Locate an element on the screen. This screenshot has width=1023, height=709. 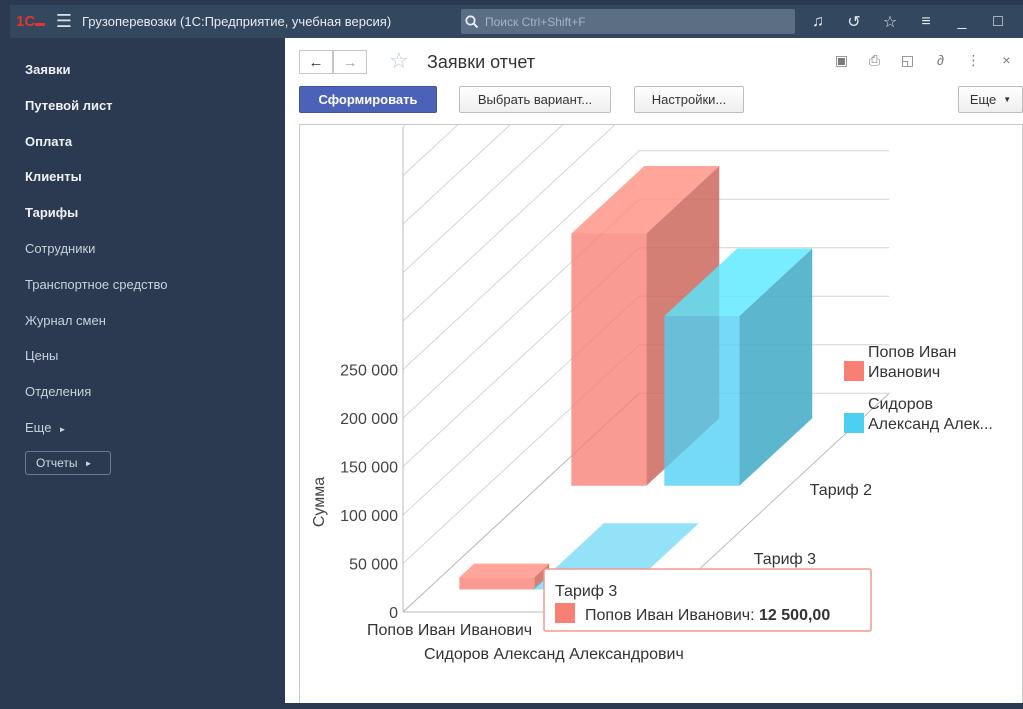
tooltip-swatch is located at coordinates (565, 613).